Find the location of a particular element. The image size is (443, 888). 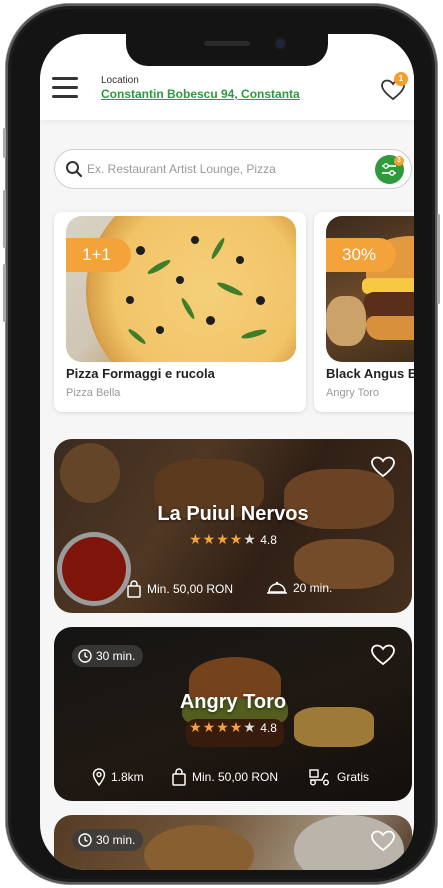

filter-count-badge: 3 is located at coordinates (399, 161).